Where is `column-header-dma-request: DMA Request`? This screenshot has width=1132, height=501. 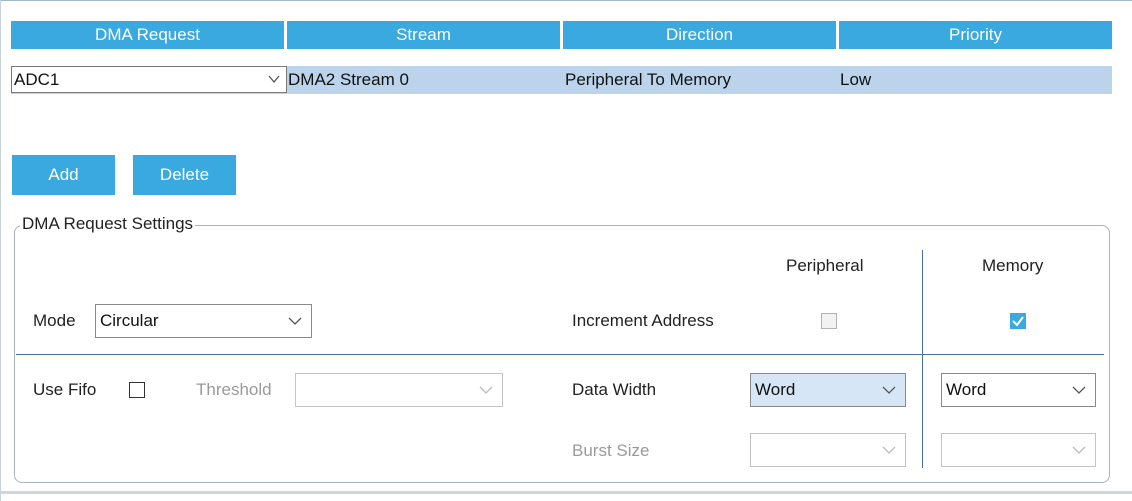
column-header-dma-request: DMA Request is located at coordinates (147, 35).